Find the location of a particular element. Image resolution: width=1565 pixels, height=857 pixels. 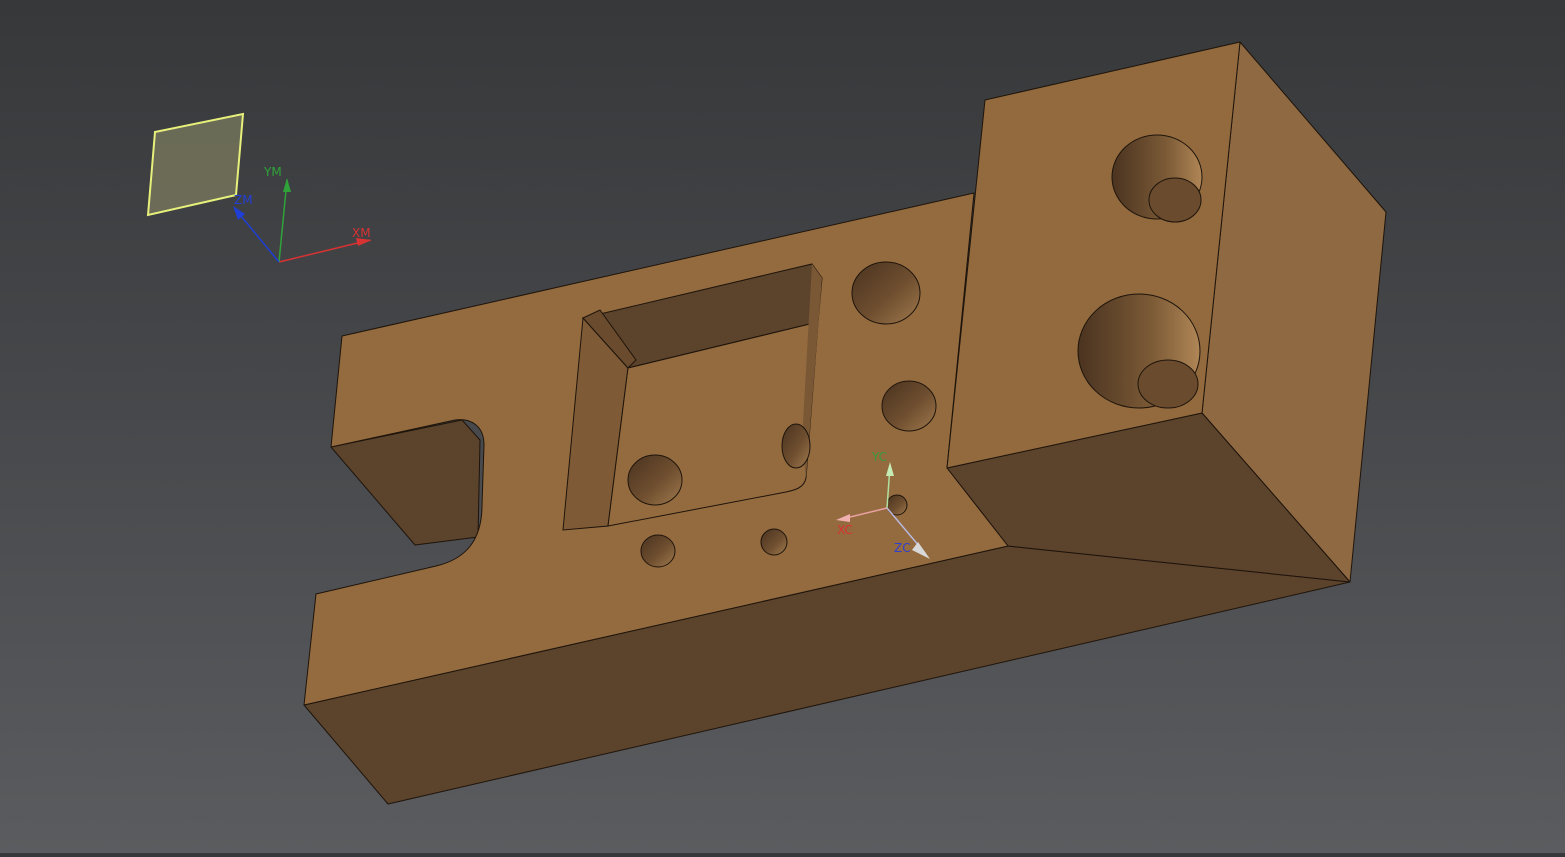

hole-small-mid is located at coordinates (774, 542).